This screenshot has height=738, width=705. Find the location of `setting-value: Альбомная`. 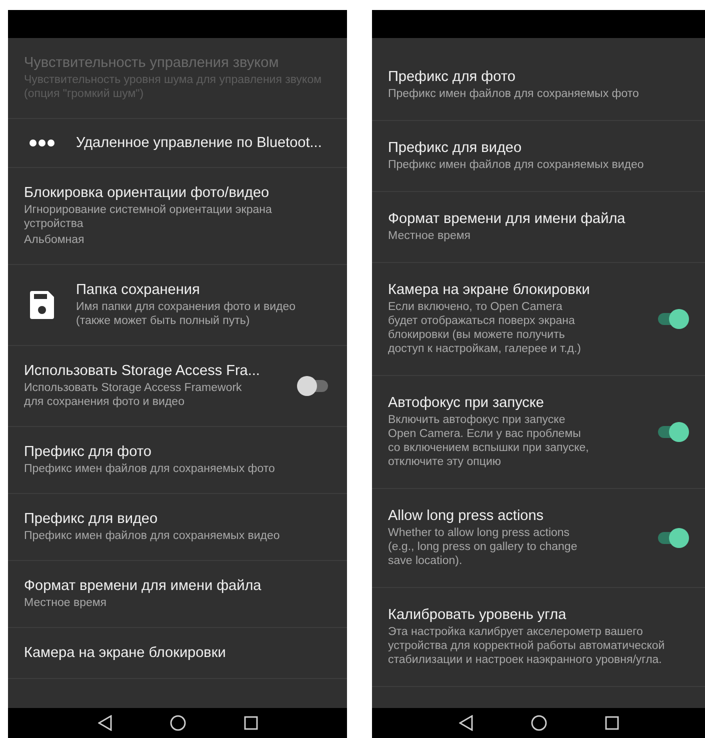

setting-value: Альбомная is located at coordinates (55, 240).